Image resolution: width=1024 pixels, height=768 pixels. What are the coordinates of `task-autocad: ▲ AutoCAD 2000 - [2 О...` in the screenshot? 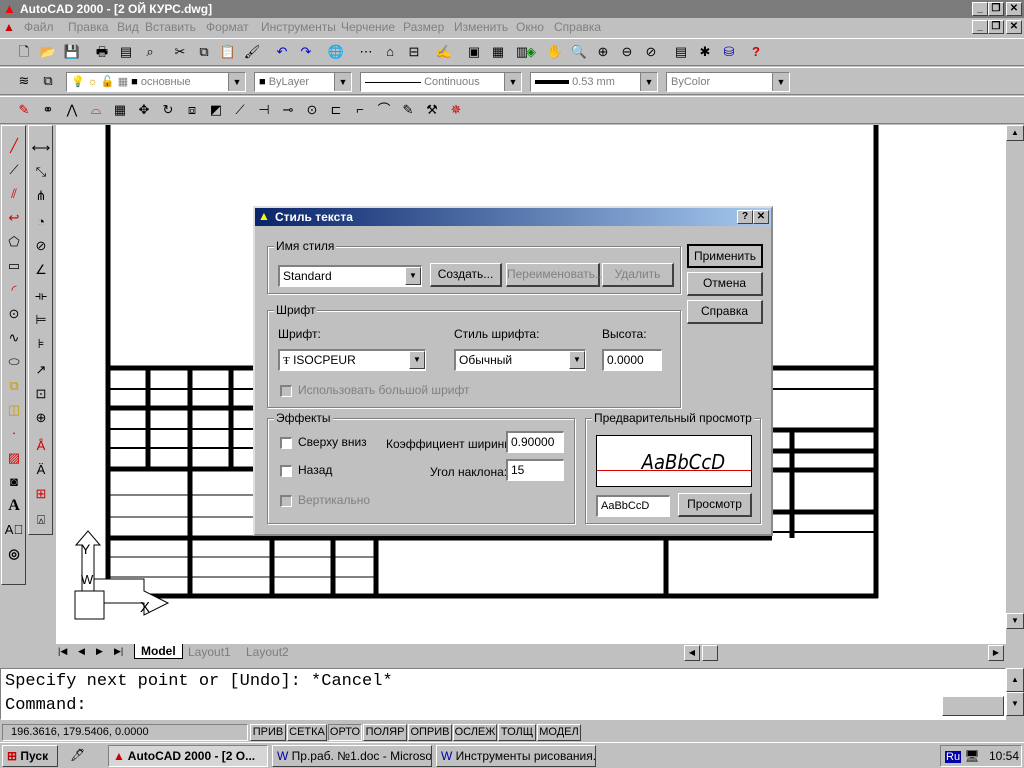 It's located at (188, 756).